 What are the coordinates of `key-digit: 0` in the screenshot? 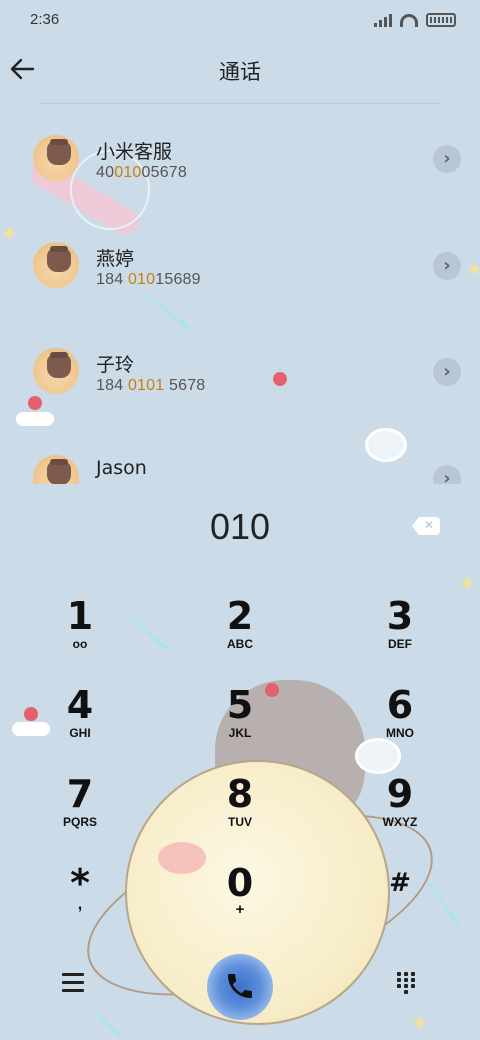 It's located at (240, 883).